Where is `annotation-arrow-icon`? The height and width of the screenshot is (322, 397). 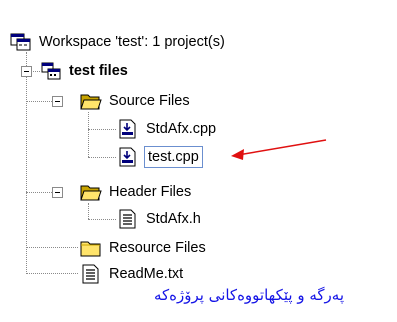
annotation-arrow-icon is located at coordinates (279, 149).